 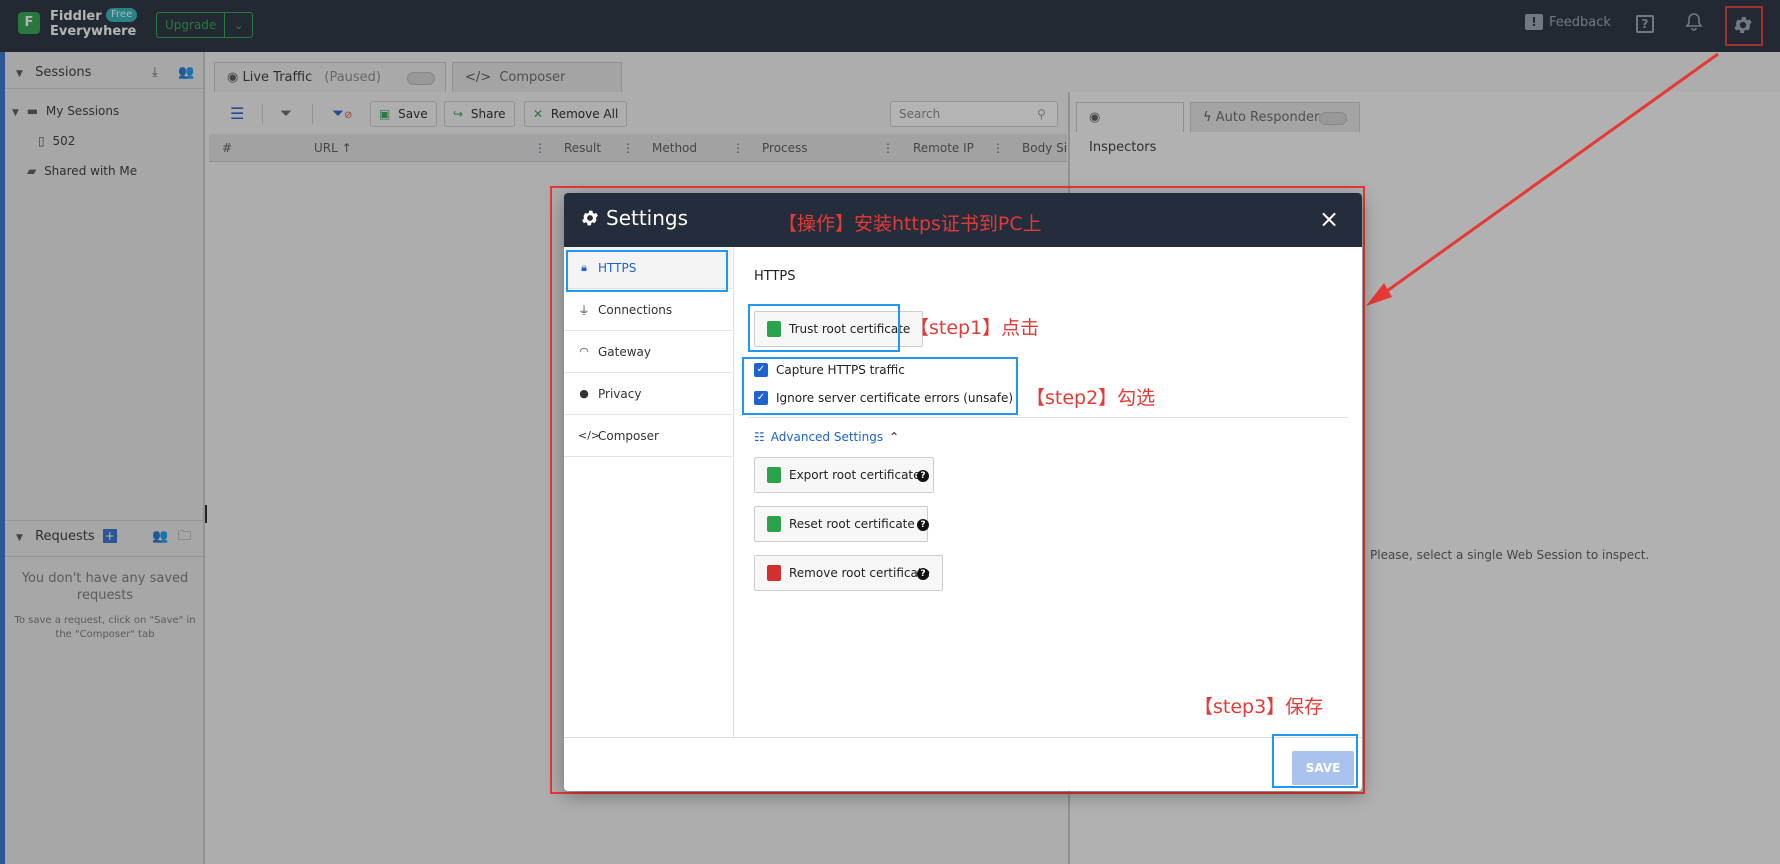 I want to click on step3-highlight-box, so click(x=1315, y=761).